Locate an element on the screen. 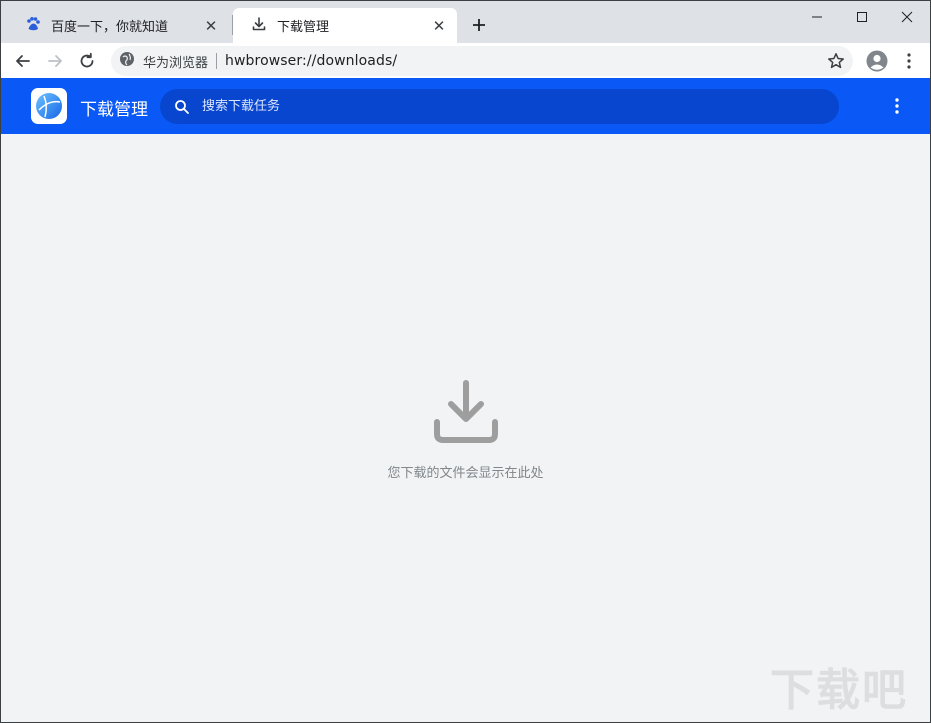  tab-title: 百度一下，你就知道 is located at coordinates (110, 27).